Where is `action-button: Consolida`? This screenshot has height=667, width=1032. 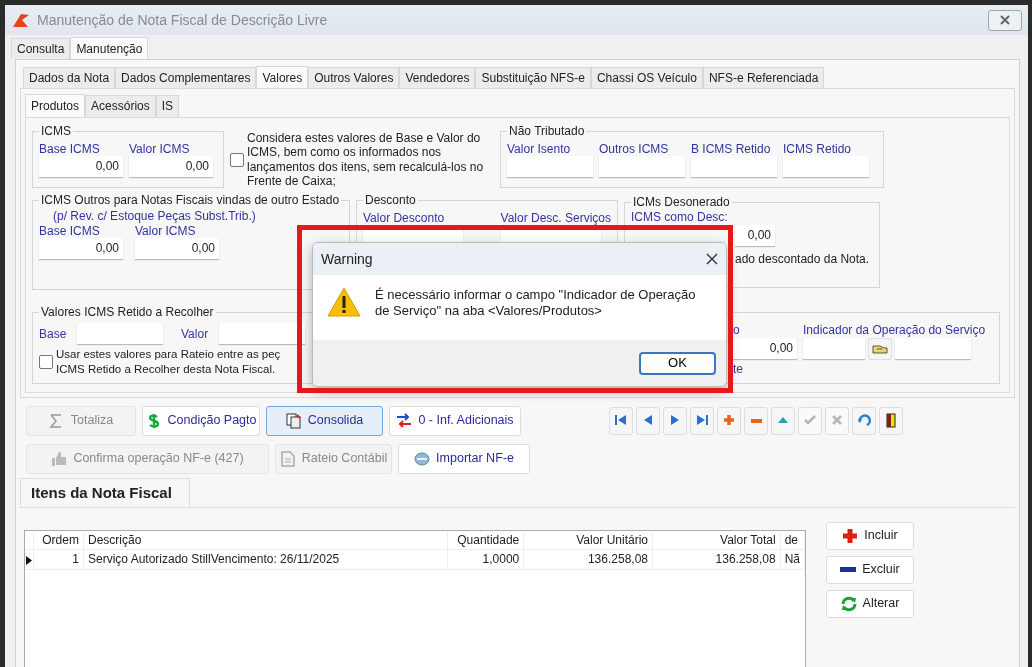 action-button: Consolida is located at coordinates (324, 420).